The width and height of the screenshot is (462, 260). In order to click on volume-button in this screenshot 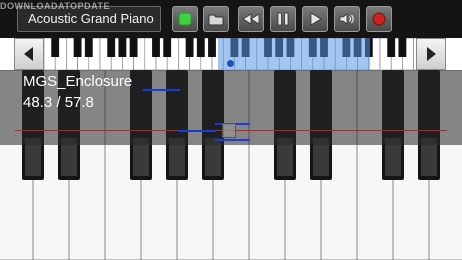, I will do `click(347, 19)`.